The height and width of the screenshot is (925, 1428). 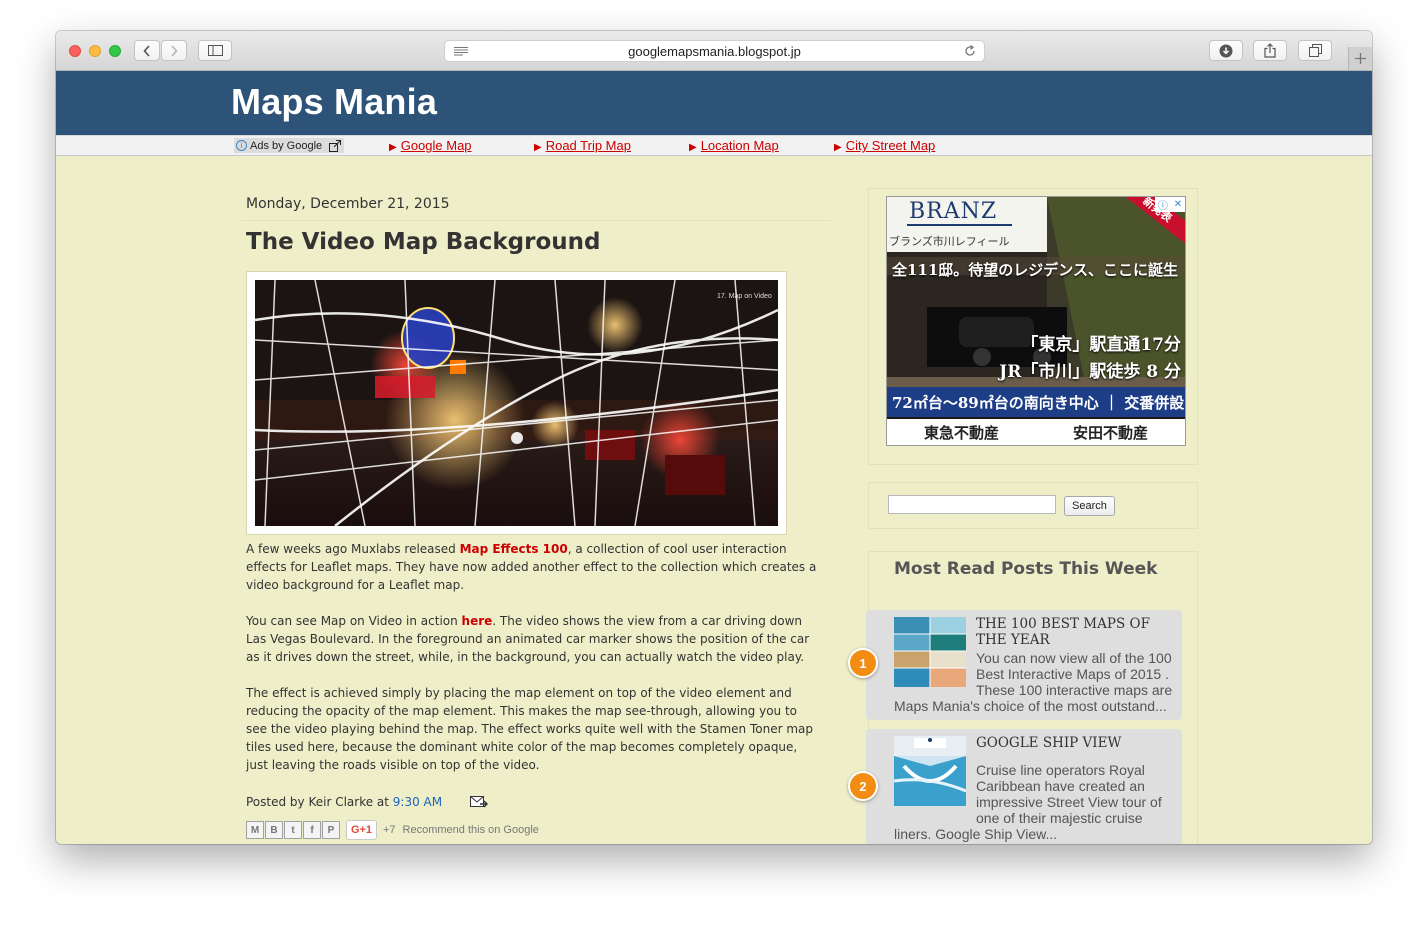 I want to click on close-ad-icon: ✕, so click(x=1178, y=204).